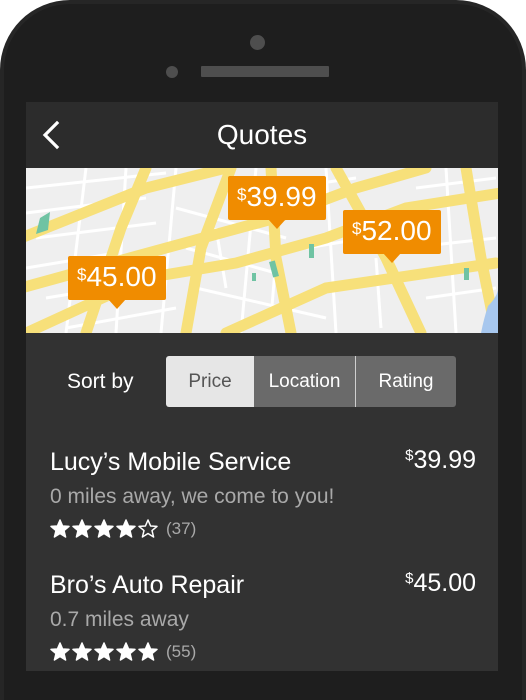 The width and height of the screenshot is (526, 700). I want to click on star-rating: (37), so click(123, 529).